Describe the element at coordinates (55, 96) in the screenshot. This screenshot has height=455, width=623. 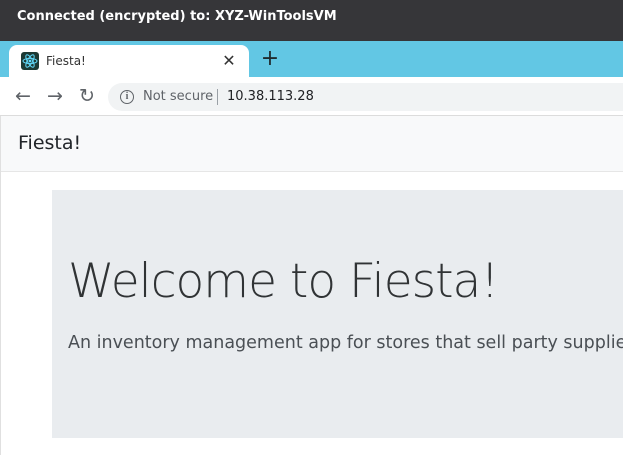
I see `forward-arrow-icon: →` at that location.